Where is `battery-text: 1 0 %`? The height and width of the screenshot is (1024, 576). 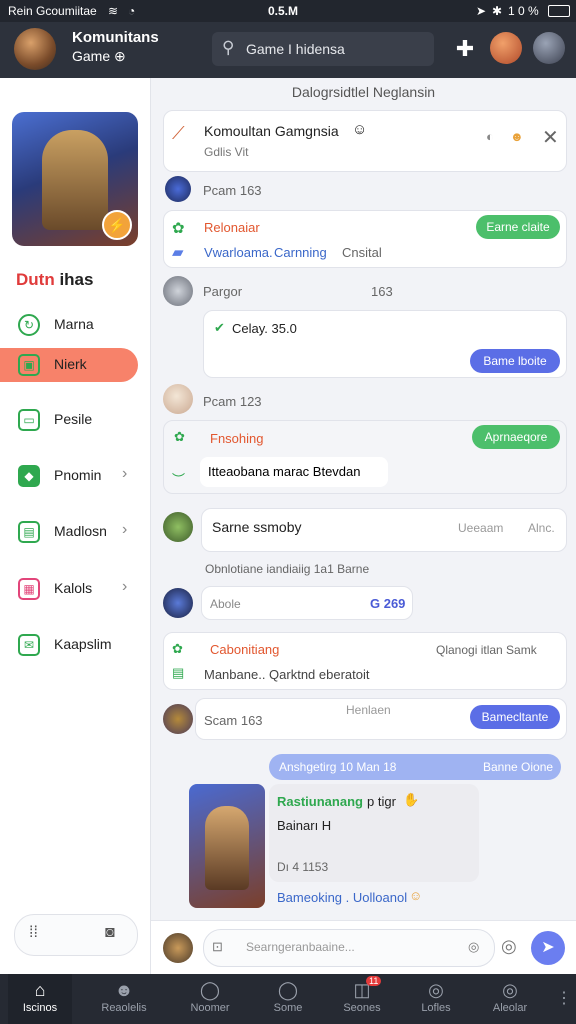 battery-text: 1 0 % is located at coordinates (523, 11).